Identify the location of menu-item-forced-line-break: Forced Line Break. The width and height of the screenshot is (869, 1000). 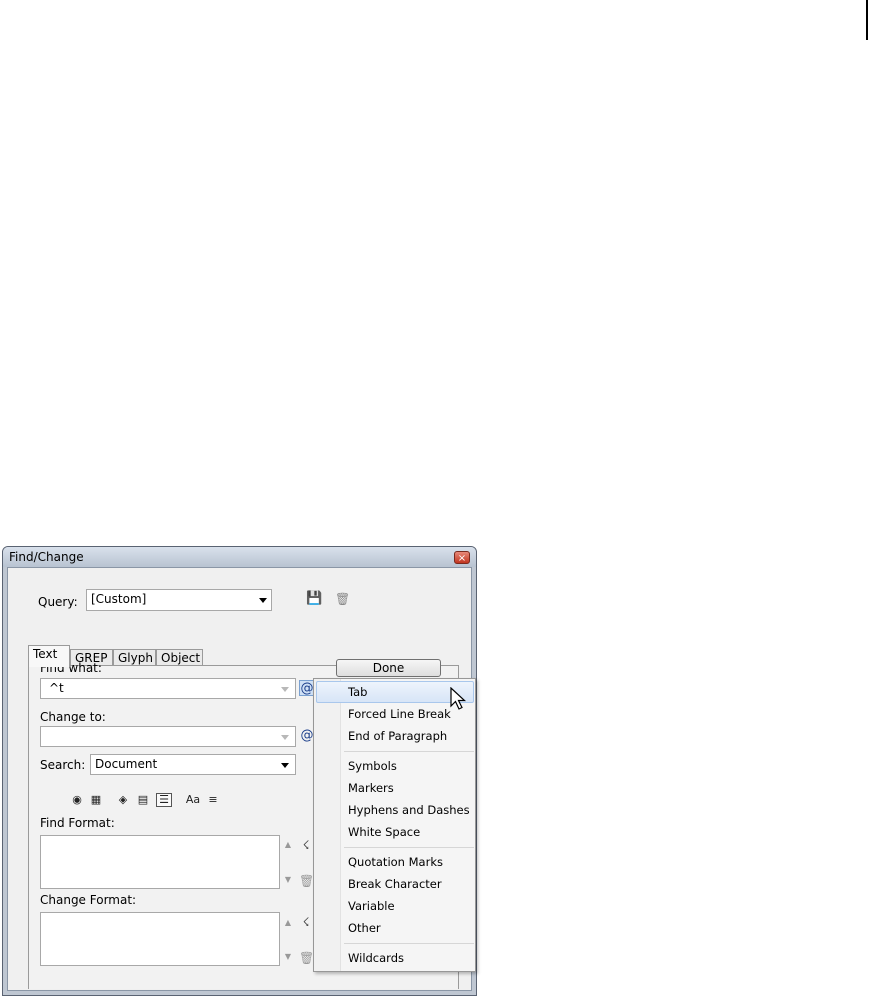
(399, 714).